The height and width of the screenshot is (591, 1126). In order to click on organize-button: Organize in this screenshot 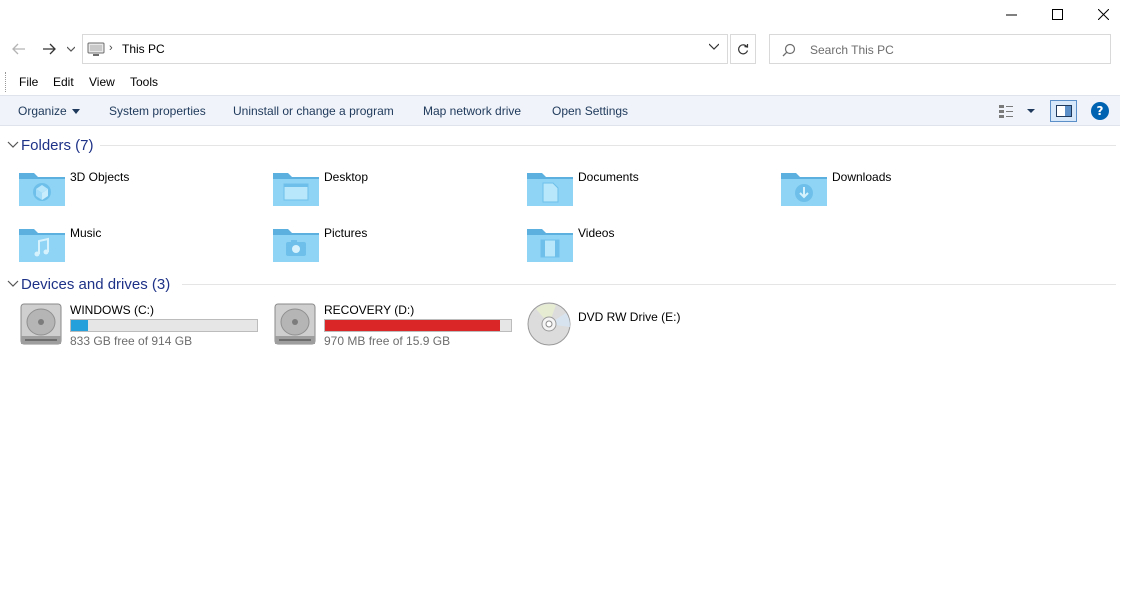, I will do `click(49, 111)`.